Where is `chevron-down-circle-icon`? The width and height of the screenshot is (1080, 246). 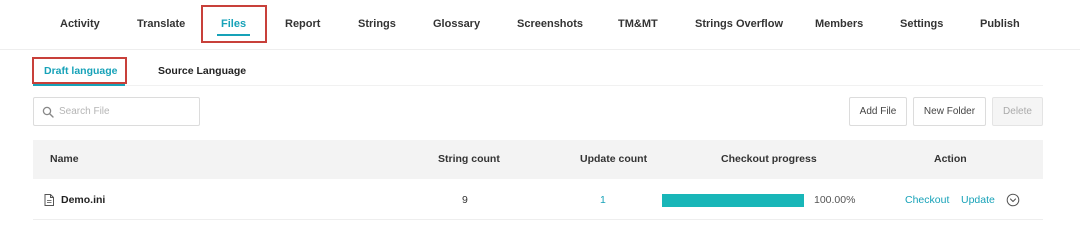
chevron-down-circle-icon is located at coordinates (1013, 200).